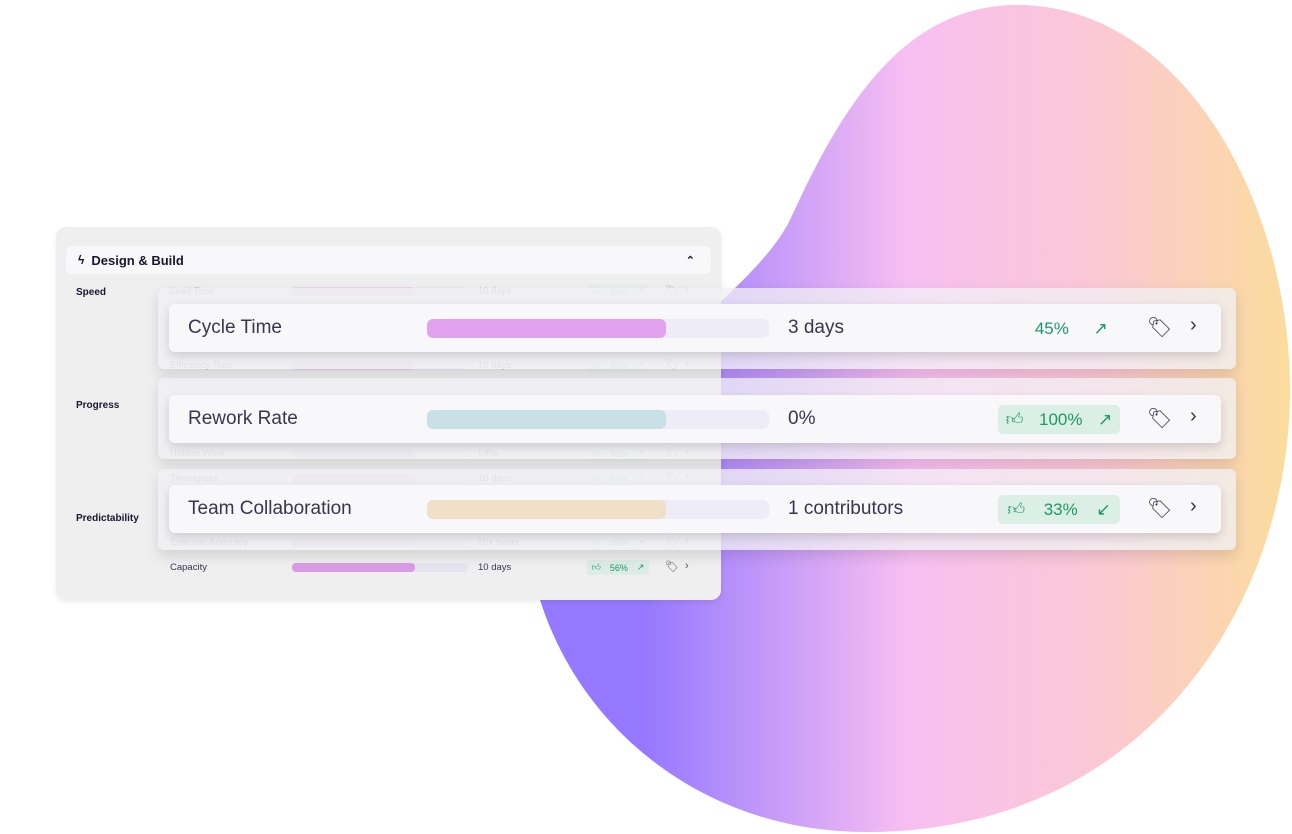 The height and width of the screenshot is (834, 1292). I want to click on metric-card: Rework Rate 0% 👍︎ 100% ↗ 🏷︎ ›, so click(695, 419).